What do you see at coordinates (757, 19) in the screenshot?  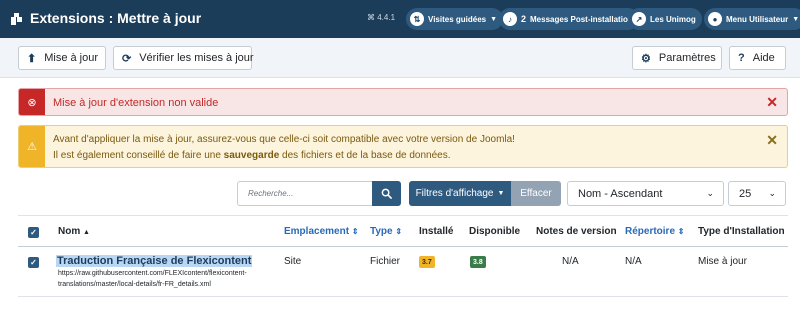 I see `user-menu-label: Menu Utilisateur` at bounding box center [757, 19].